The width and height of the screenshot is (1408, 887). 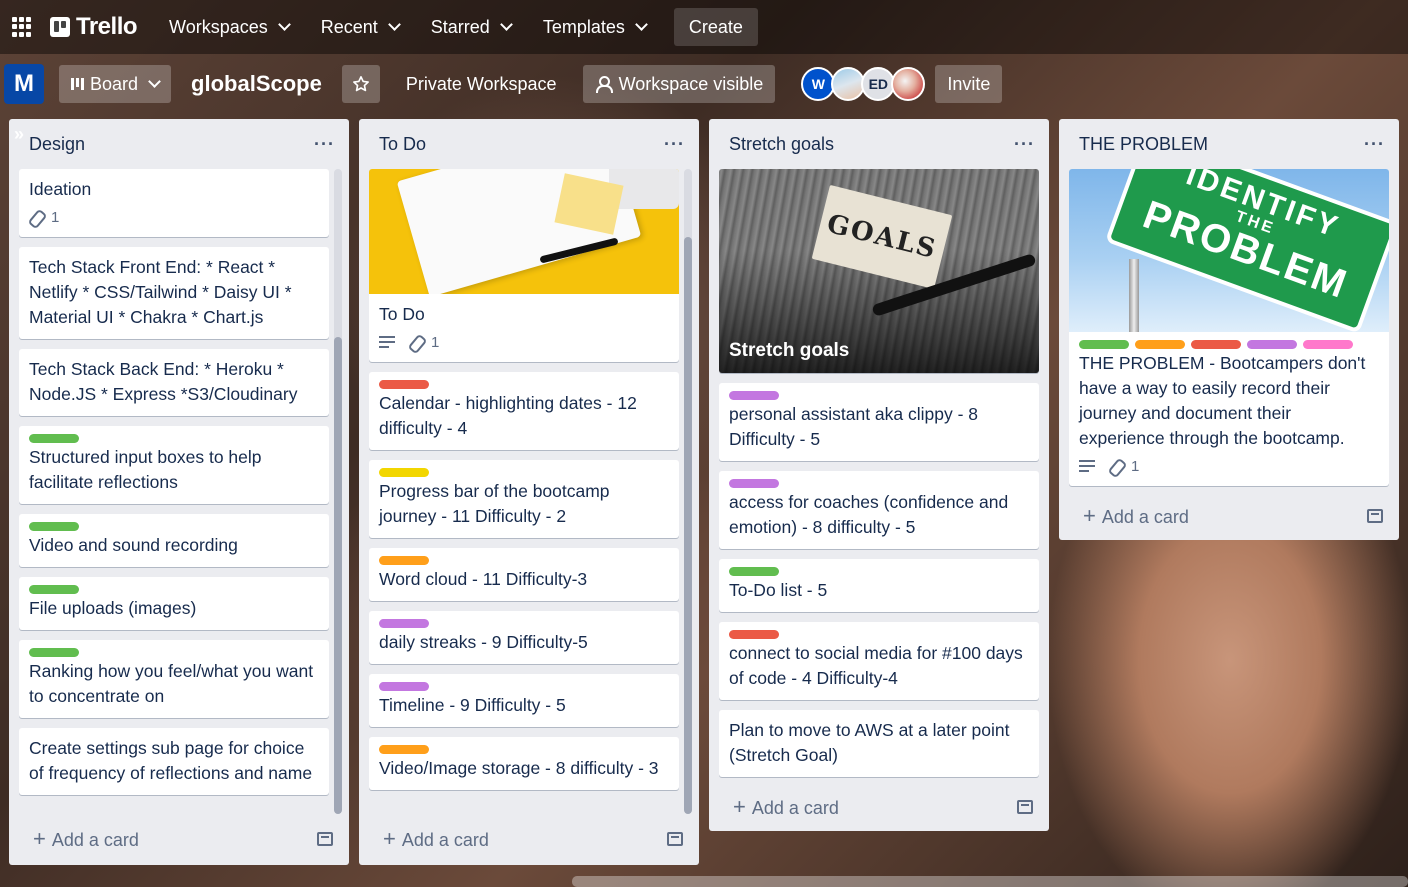 What do you see at coordinates (256, 84) in the screenshot?
I see `board-title: globalScope` at bounding box center [256, 84].